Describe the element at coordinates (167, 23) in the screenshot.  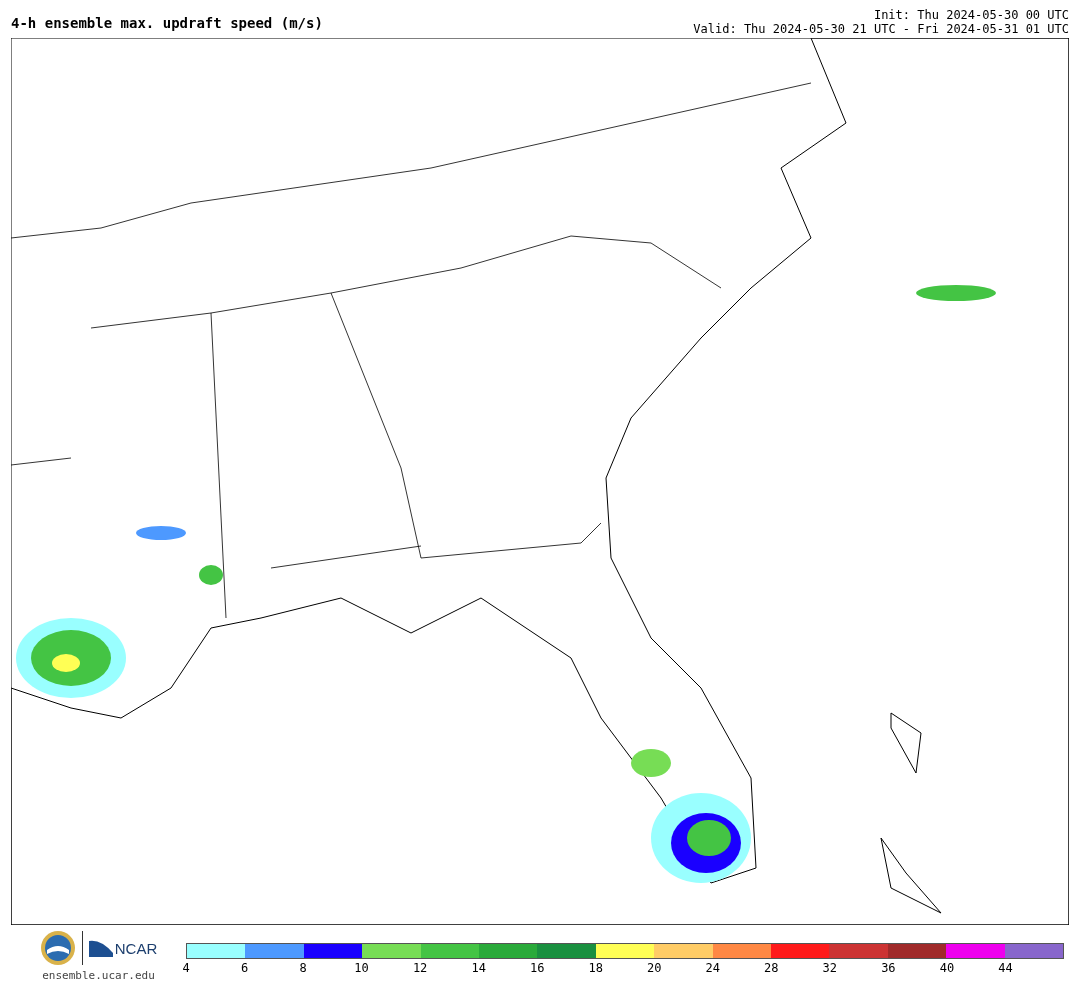
I see `chart-title: 4-h ensemble max. updraft speed (m/s)` at that location.